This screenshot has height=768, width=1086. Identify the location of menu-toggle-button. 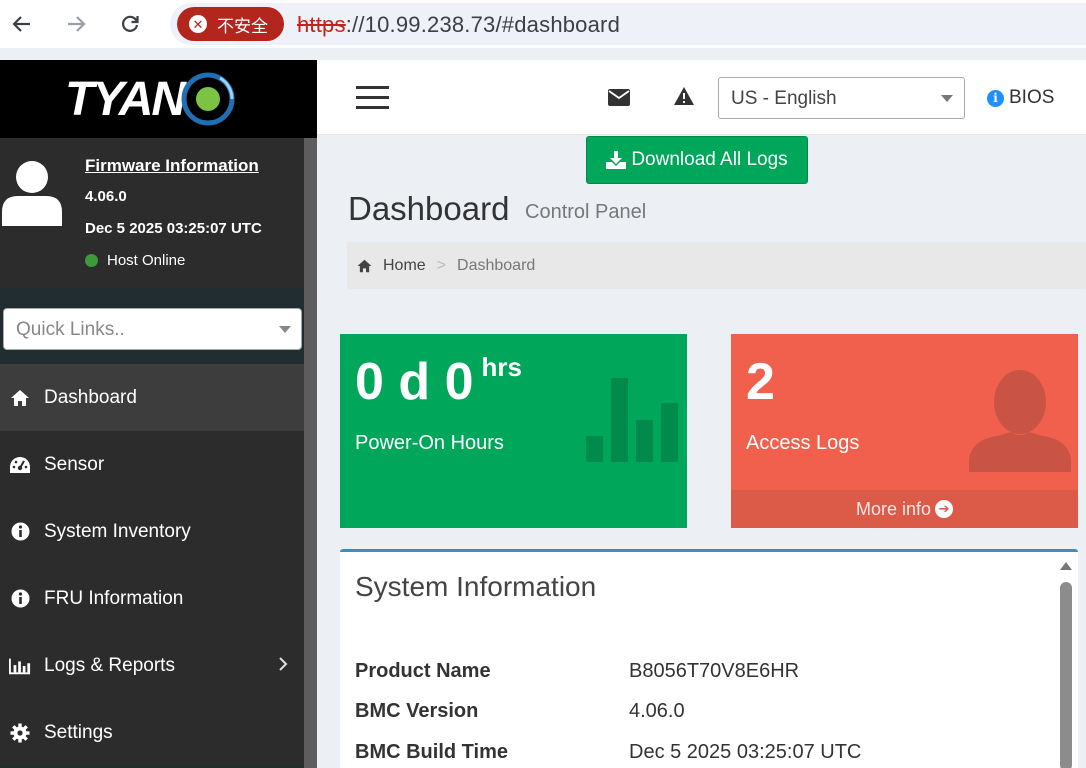
(372, 97).